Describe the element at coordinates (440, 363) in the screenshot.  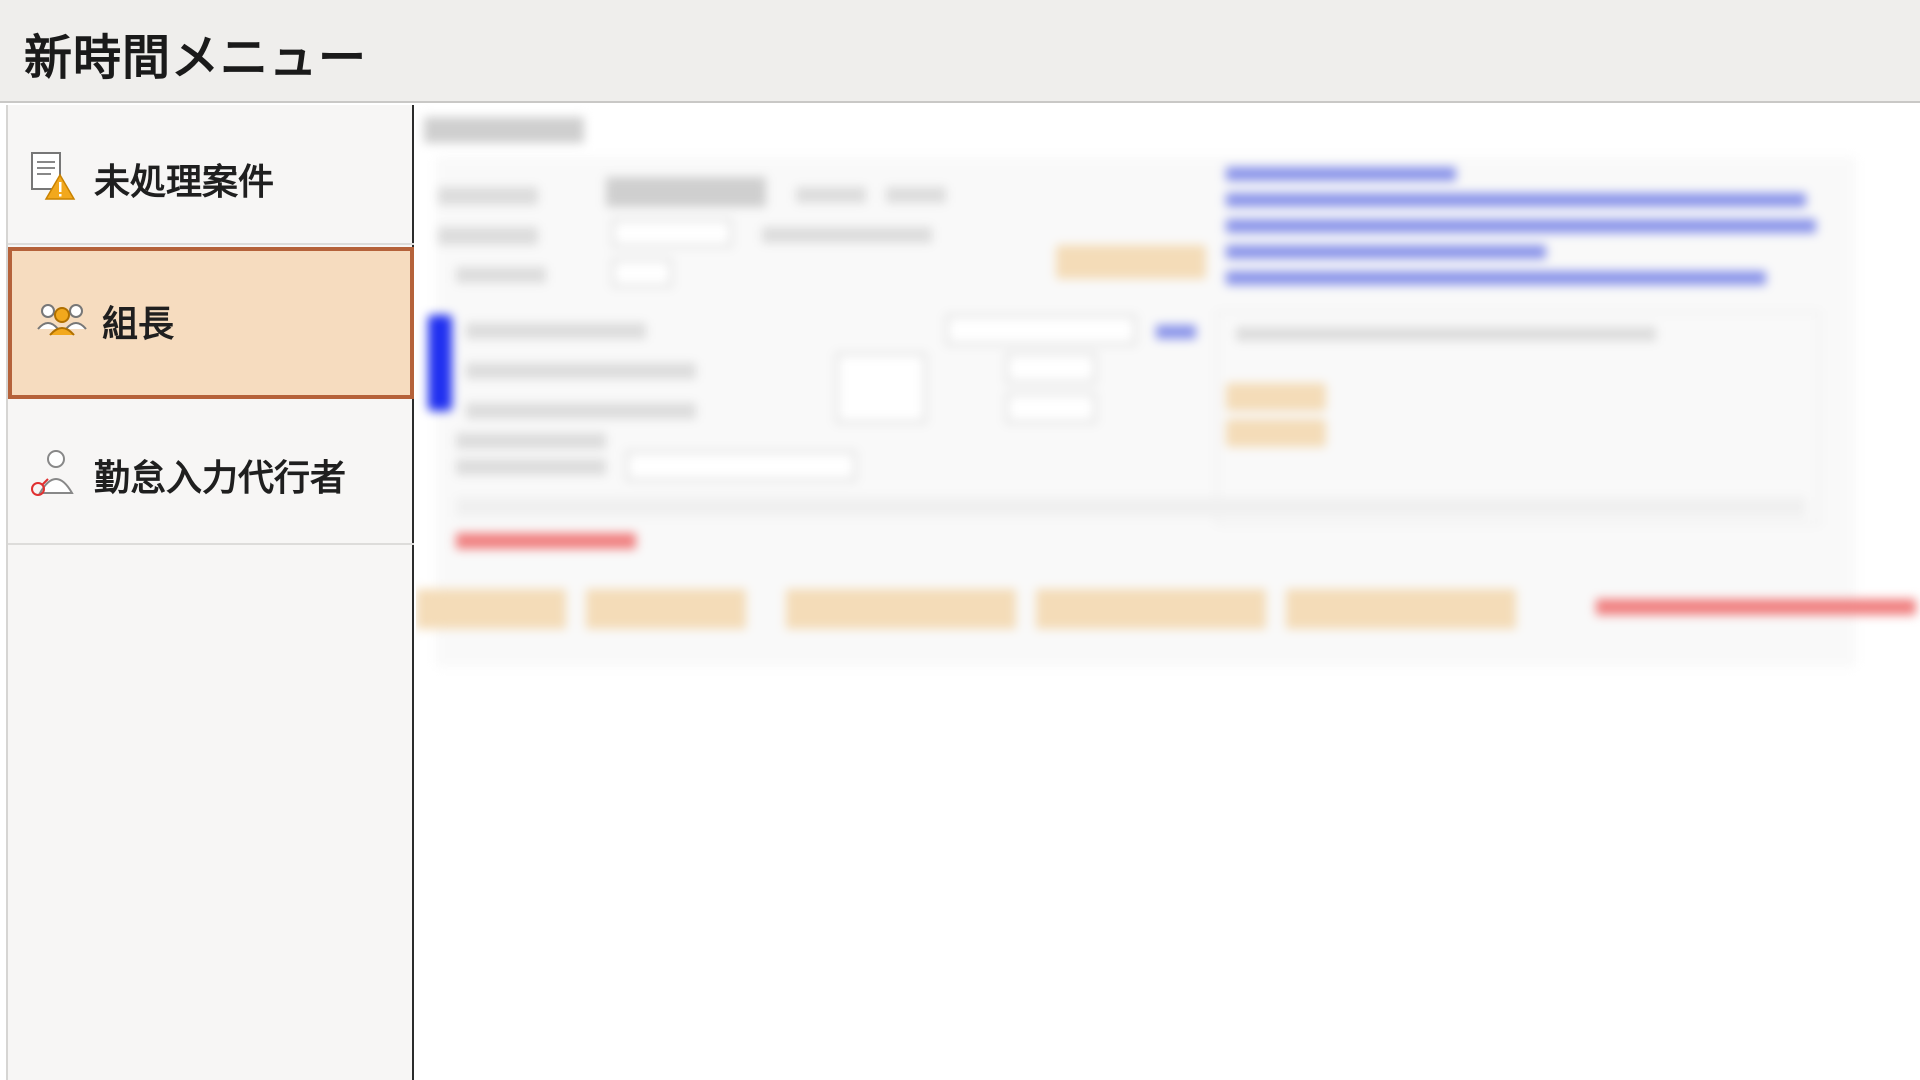
I see `blurred-indicator` at that location.